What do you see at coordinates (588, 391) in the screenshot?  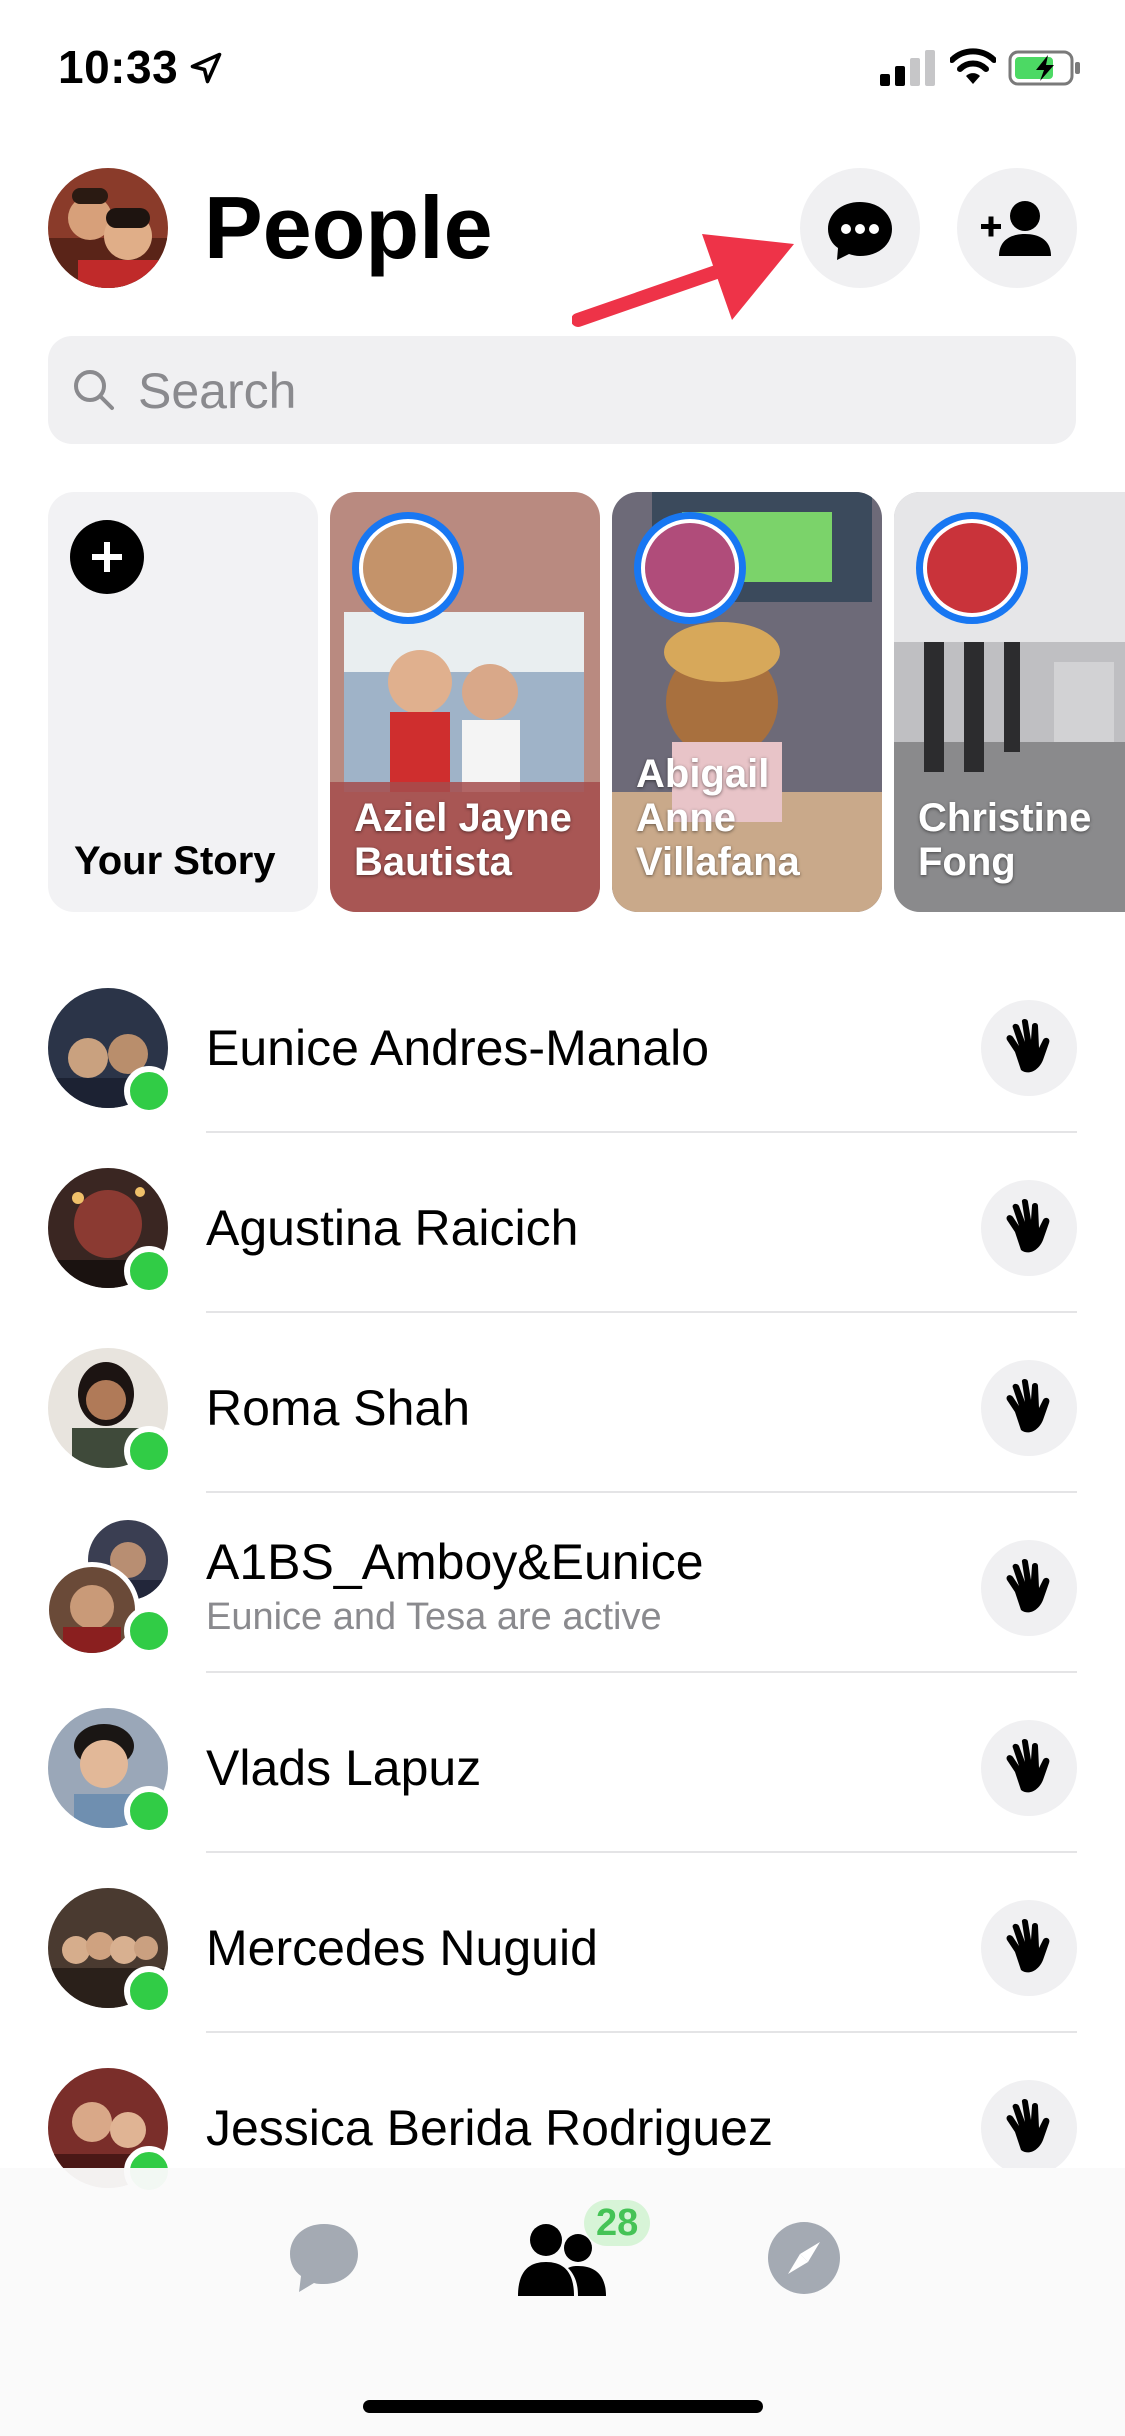 I see `search-input` at bounding box center [588, 391].